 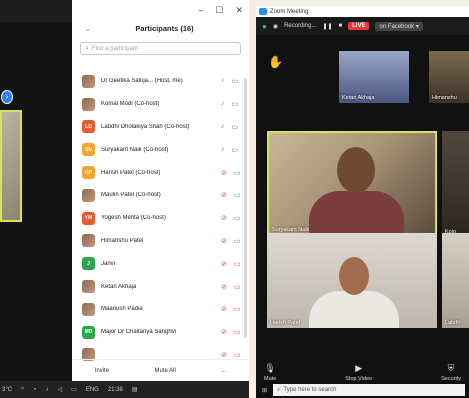 What do you see at coordinates (374, 77) in the screenshot?
I see `video-tile: Ketan Akhaja` at bounding box center [374, 77].